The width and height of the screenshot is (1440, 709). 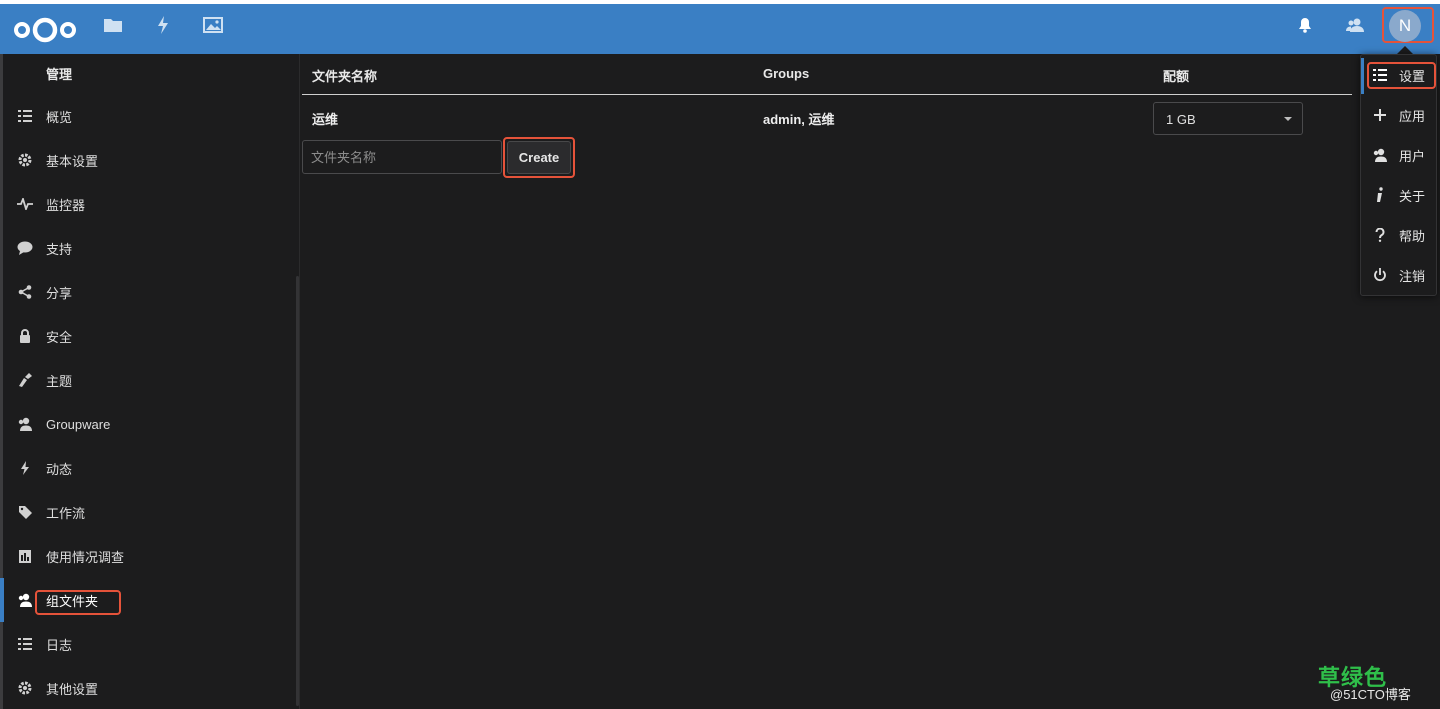 What do you see at coordinates (149, 336) in the screenshot?
I see `sidebar-item-security: 安全` at bounding box center [149, 336].